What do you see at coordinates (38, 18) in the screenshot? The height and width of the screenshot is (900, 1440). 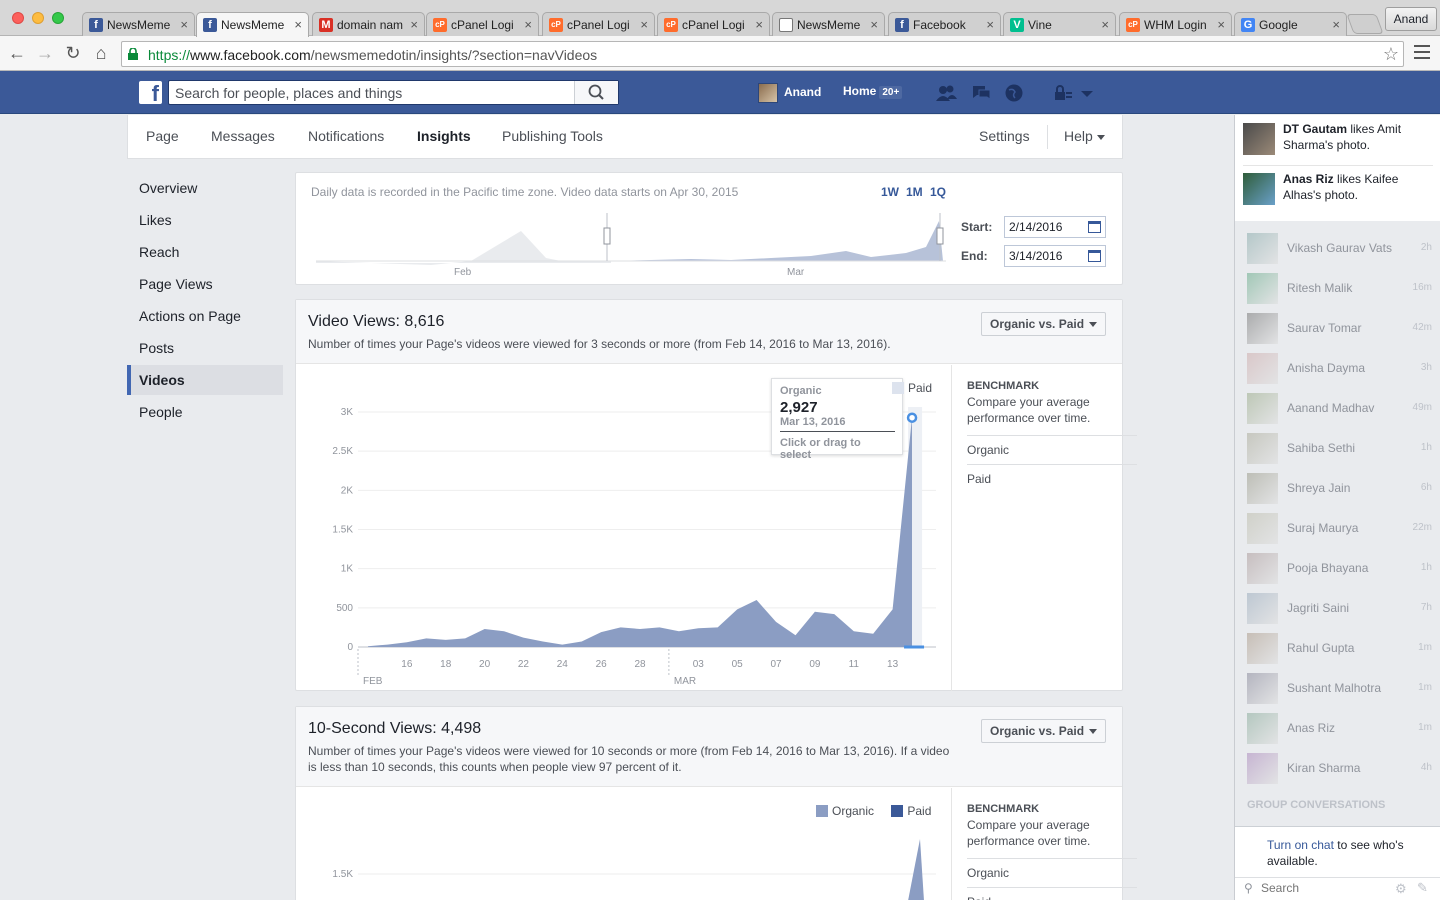 I see `minimize-window-icon` at bounding box center [38, 18].